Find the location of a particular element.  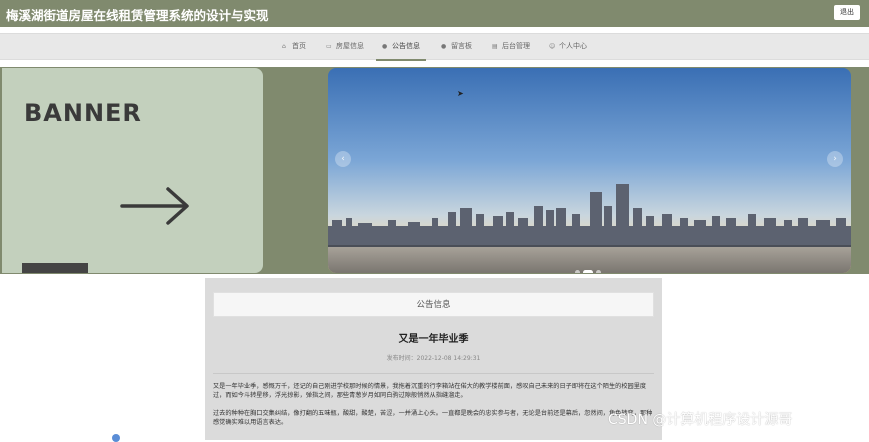

banner-text: BANNER is located at coordinates (83, 113).